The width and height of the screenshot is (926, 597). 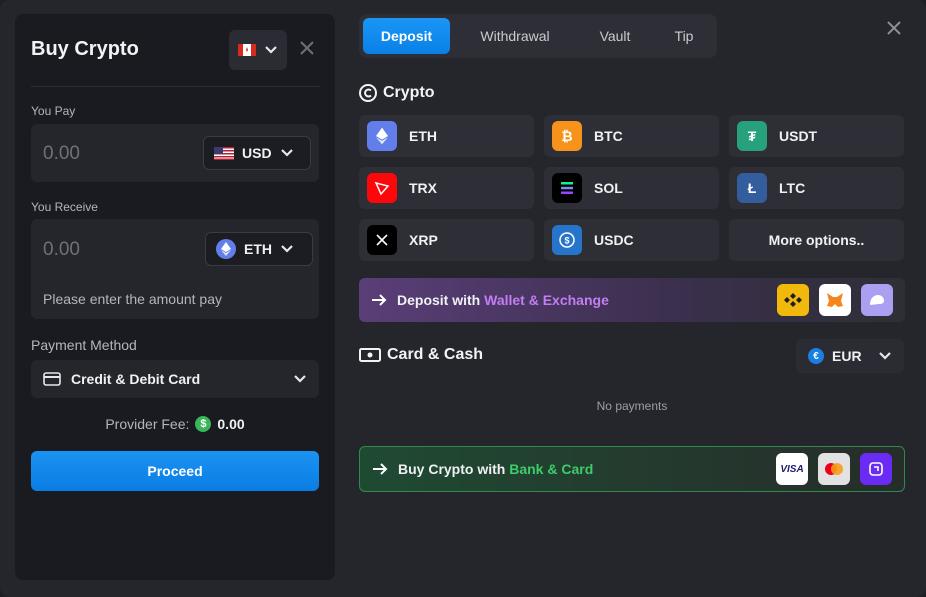 What do you see at coordinates (224, 153) in the screenshot?
I see `us-flag-icon` at bounding box center [224, 153].